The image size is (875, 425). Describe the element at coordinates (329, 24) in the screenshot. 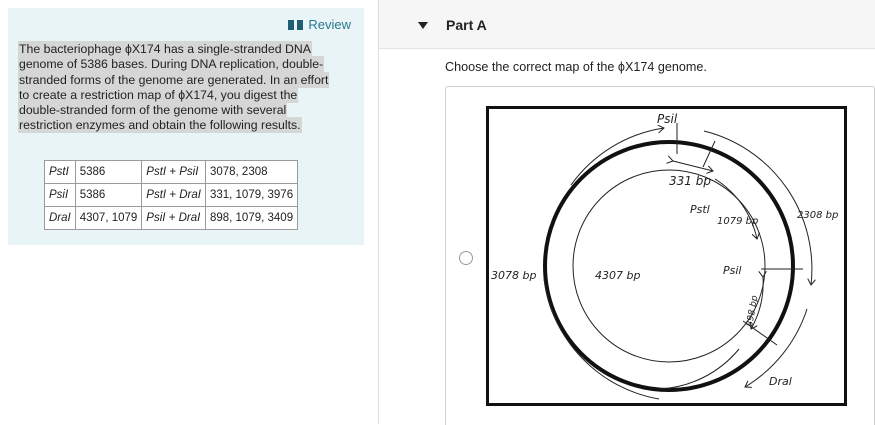

I see `review-label: Review` at that location.